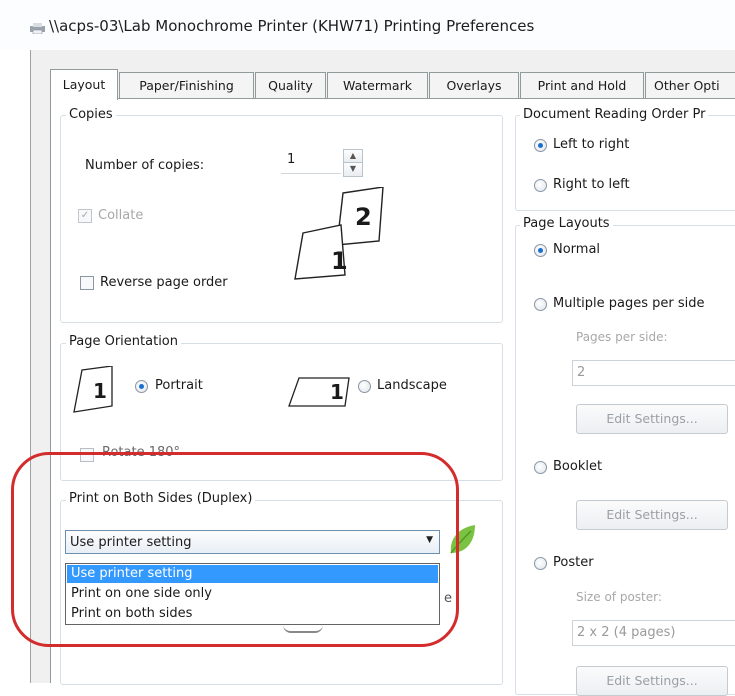  I want to click on poster-label: Poster, so click(573, 562).